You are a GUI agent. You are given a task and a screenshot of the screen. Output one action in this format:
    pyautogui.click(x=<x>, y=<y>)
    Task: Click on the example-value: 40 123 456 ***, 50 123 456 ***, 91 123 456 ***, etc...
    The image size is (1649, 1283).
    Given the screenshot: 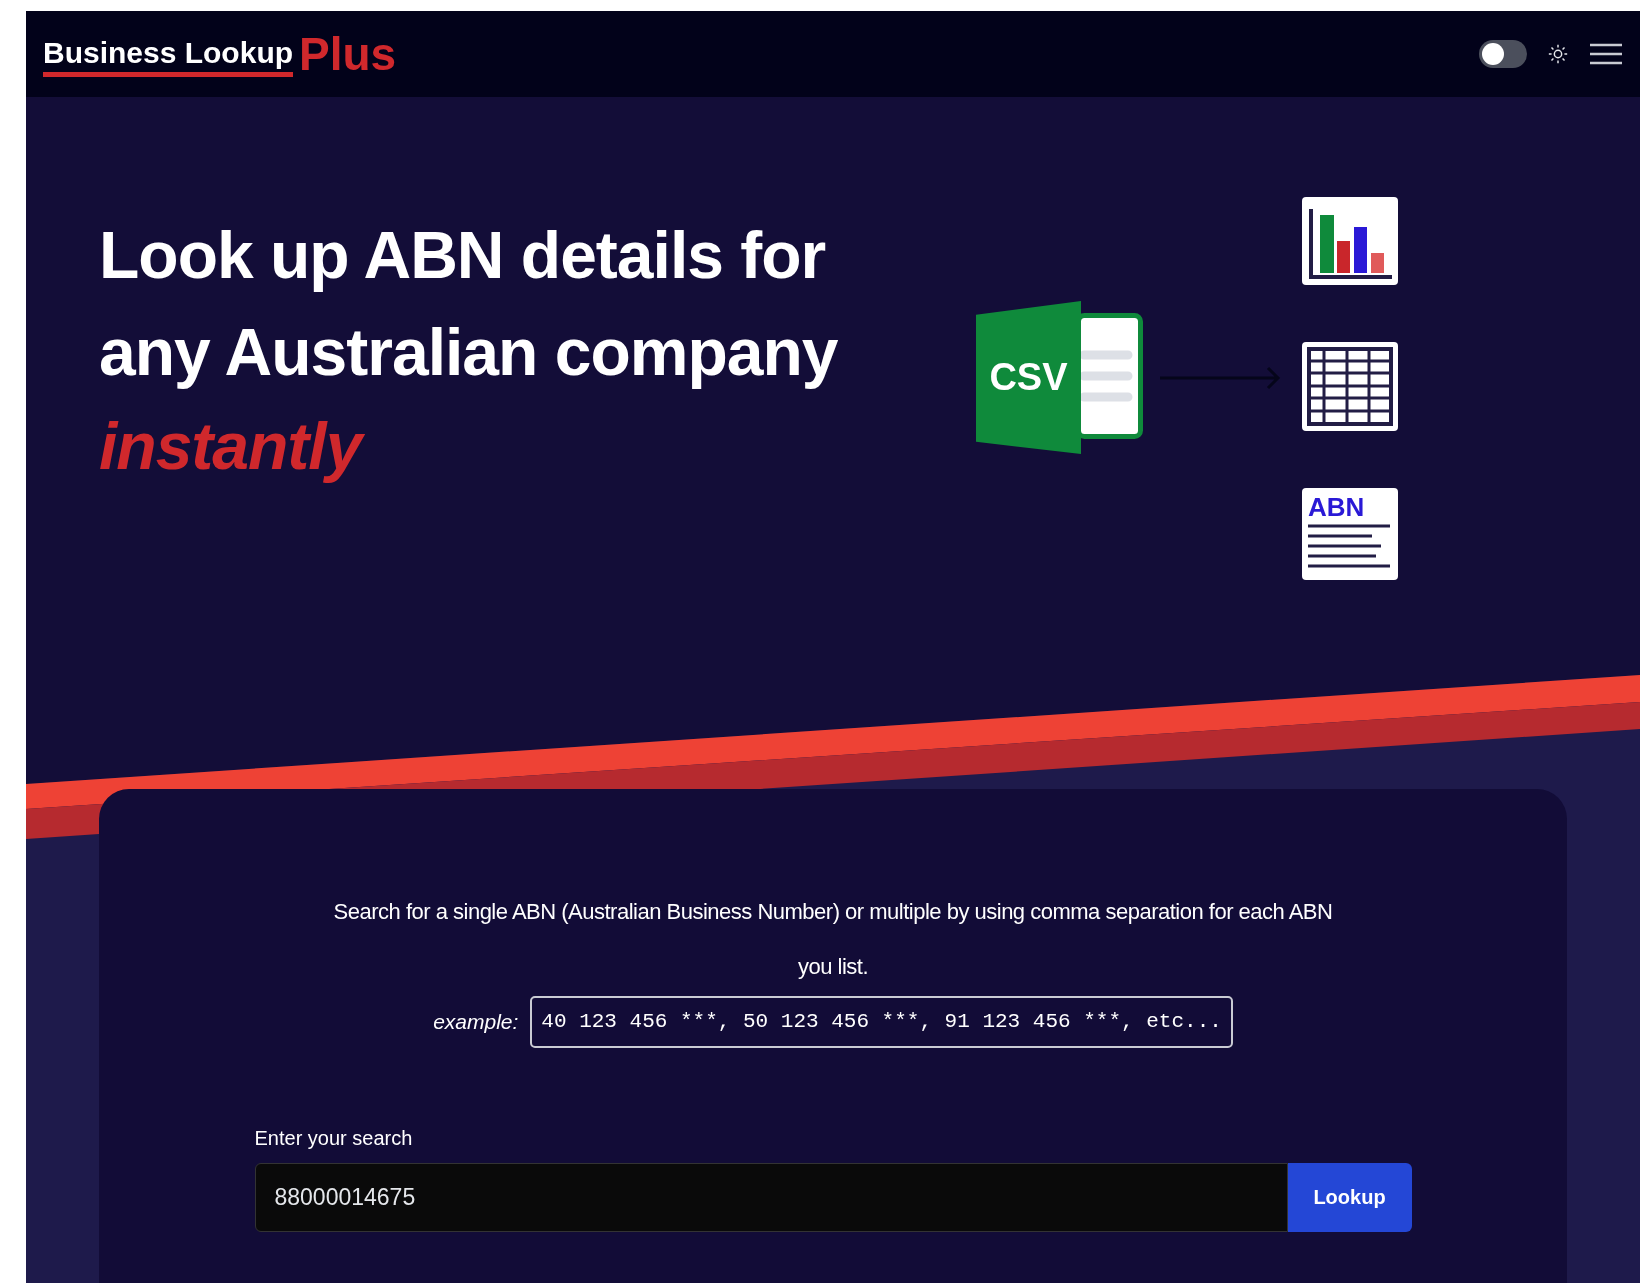 What is the action you would take?
    pyautogui.click(x=881, y=1022)
    